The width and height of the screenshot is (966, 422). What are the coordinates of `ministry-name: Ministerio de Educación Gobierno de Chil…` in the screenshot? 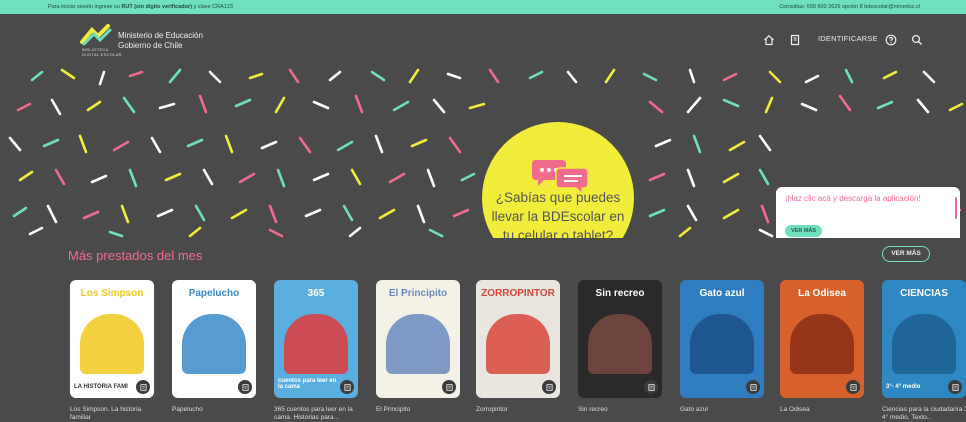 It's located at (160, 40).